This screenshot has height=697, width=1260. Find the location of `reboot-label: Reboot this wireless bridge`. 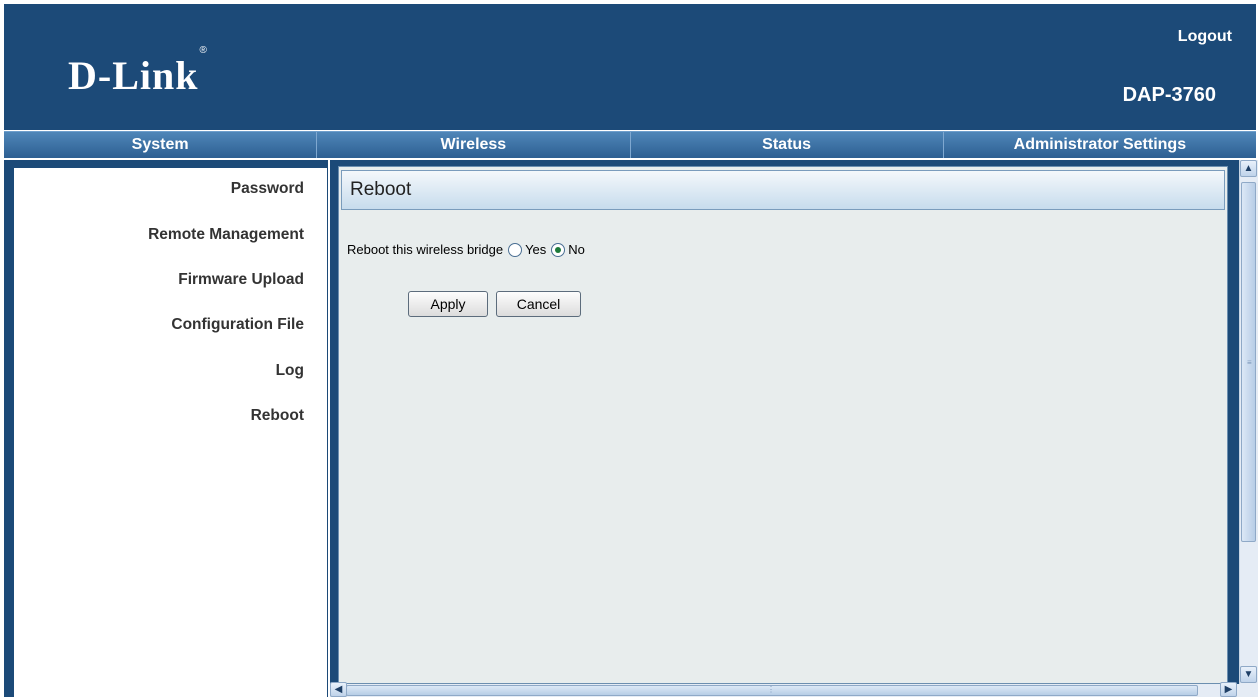

reboot-label: Reboot this wireless bridge is located at coordinates (425, 249).